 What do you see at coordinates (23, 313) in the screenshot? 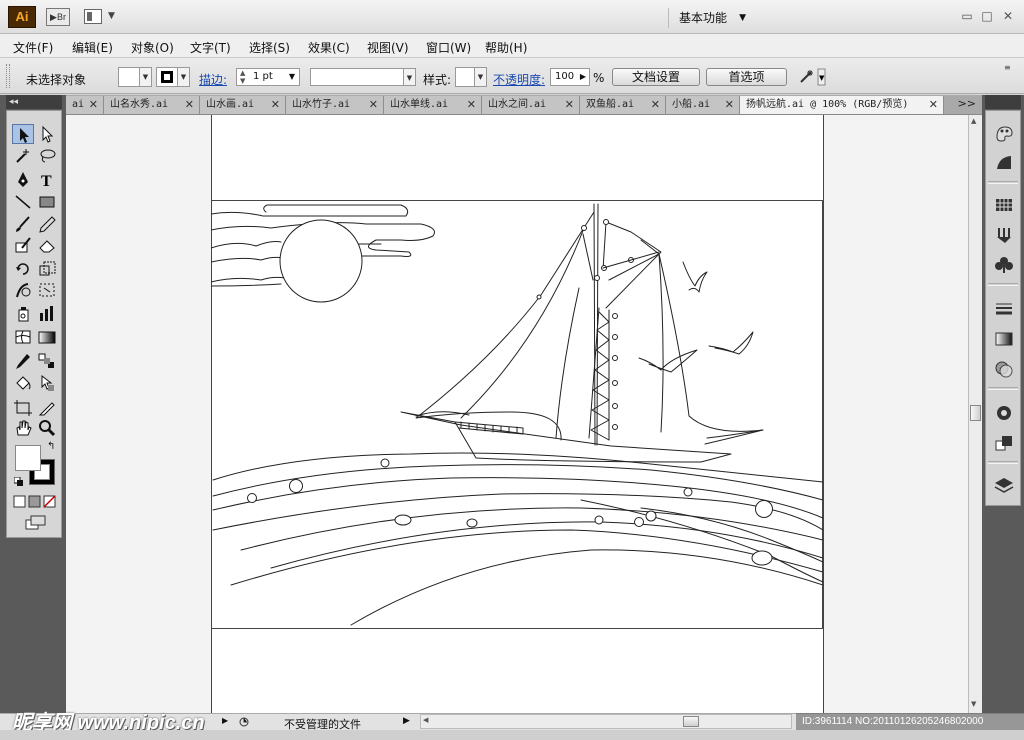
I see `symbol-sprayer-tool` at bounding box center [23, 313].